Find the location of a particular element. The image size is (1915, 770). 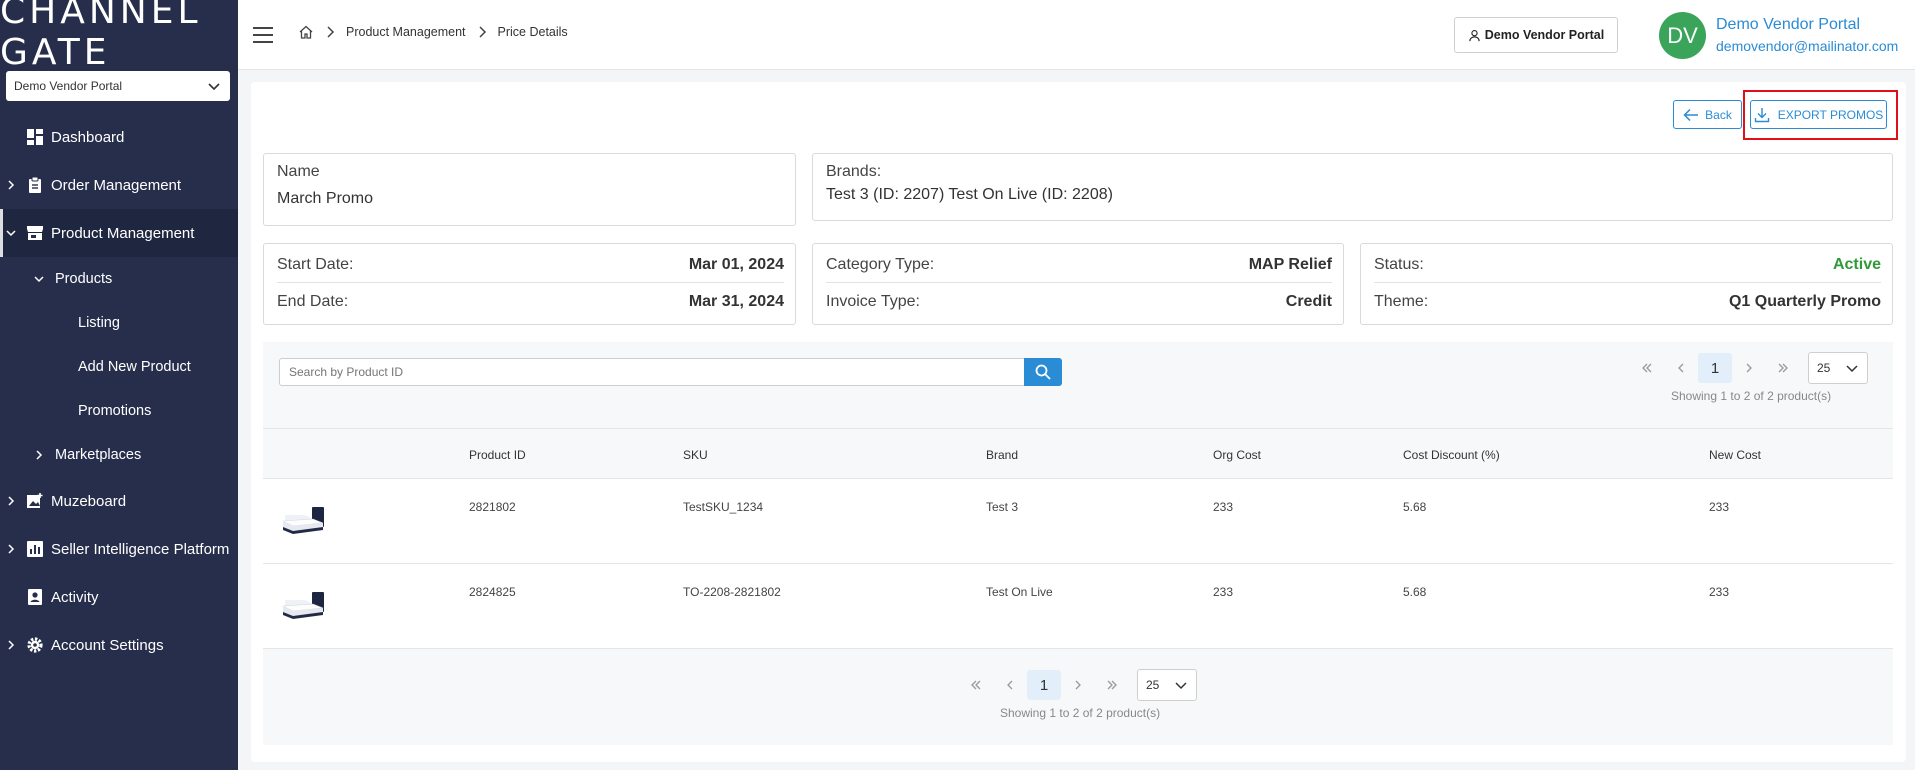

col-brand: Brand is located at coordinates (1002, 455).